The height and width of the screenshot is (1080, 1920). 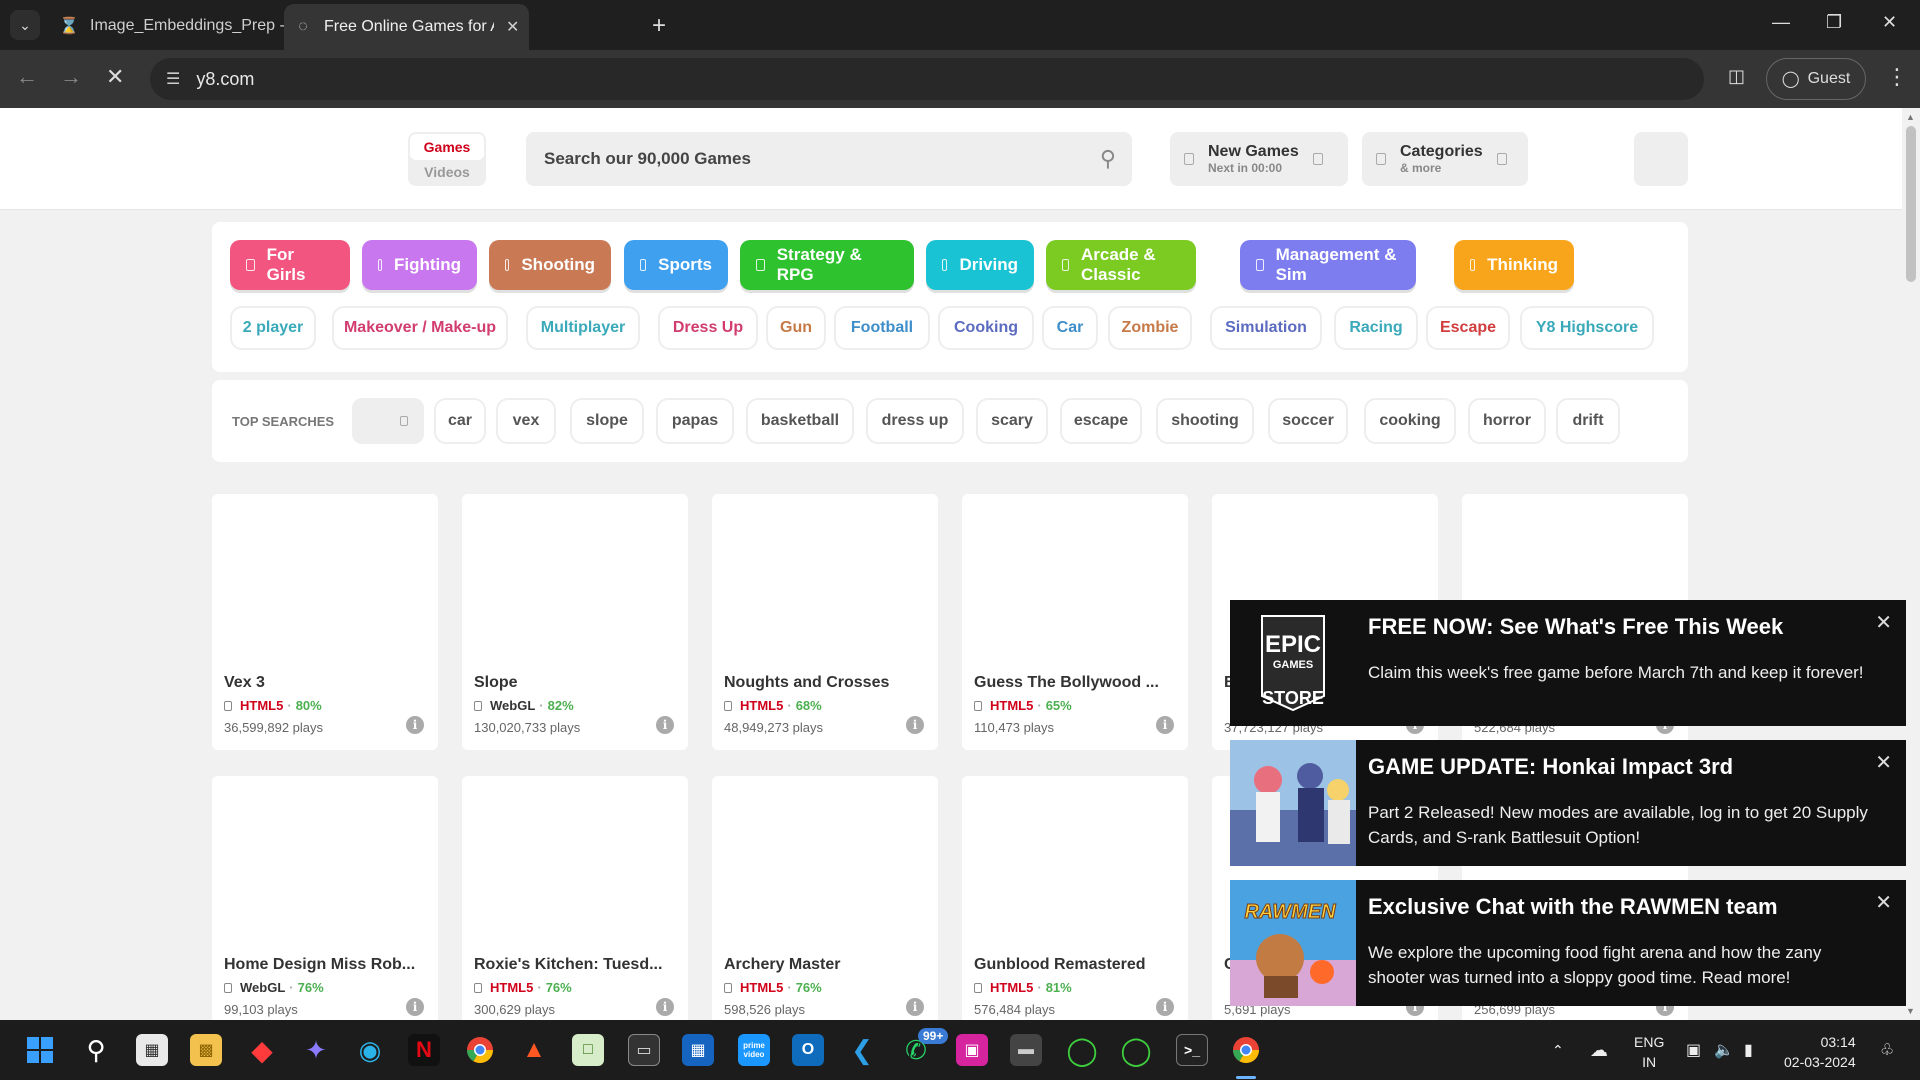 I want to click on input-language: ENG IN, so click(x=1649, y=1052).